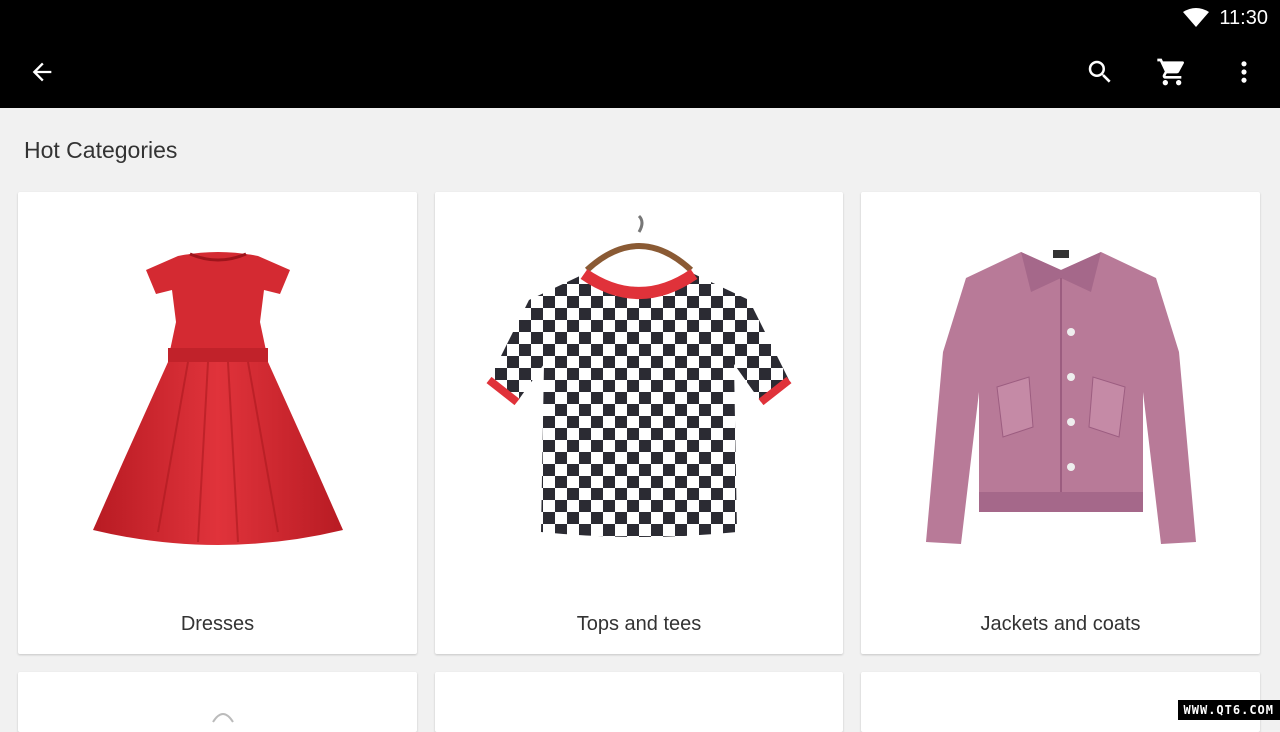 The height and width of the screenshot is (732, 1280). I want to click on status-bar: 11:30, so click(1225, 18).